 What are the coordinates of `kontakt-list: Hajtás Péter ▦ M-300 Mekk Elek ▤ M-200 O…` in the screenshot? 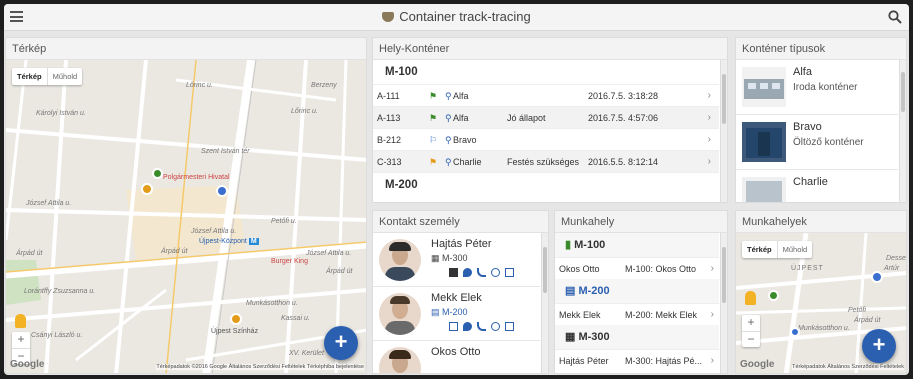 It's located at (456, 303).